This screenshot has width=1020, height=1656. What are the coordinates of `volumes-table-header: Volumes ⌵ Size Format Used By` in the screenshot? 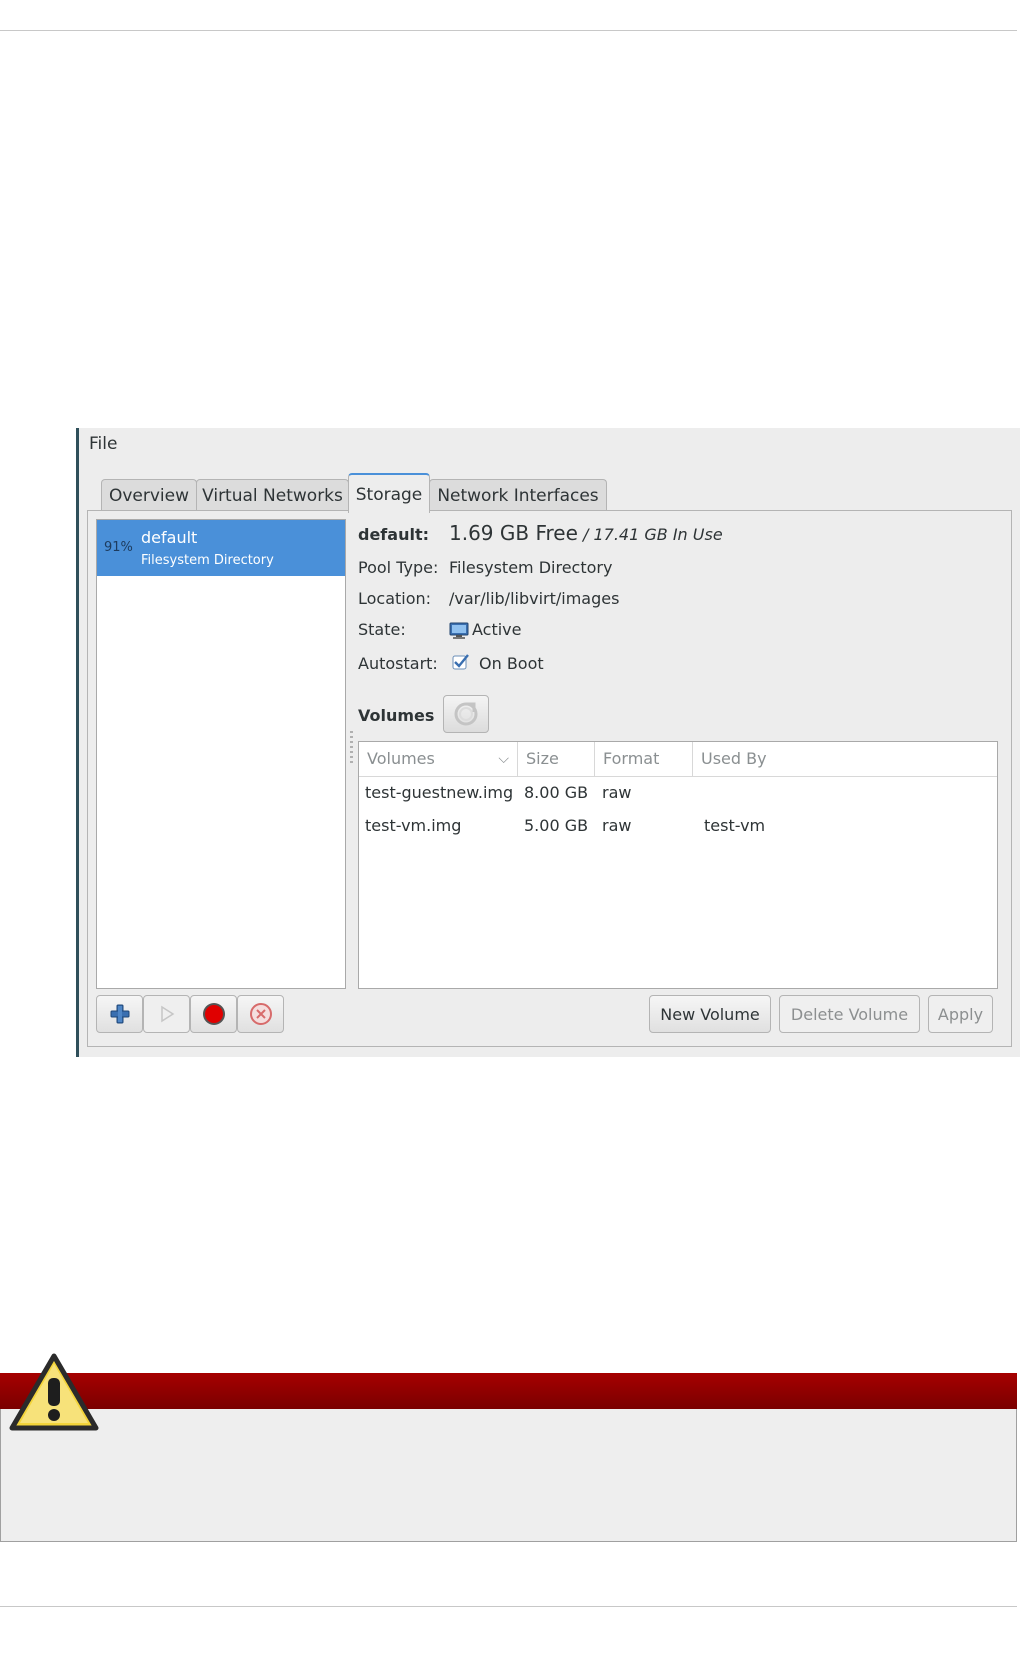 It's located at (678, 759).